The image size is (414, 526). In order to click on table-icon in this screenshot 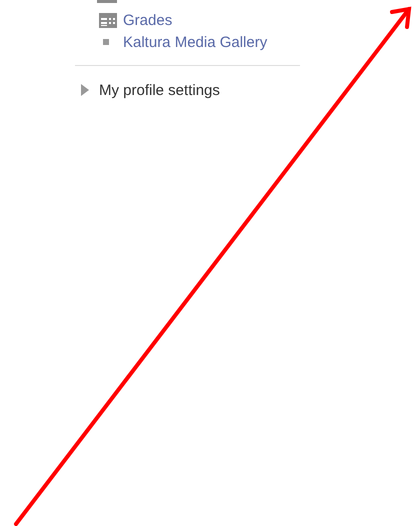, I will do `click(108, 20)`.